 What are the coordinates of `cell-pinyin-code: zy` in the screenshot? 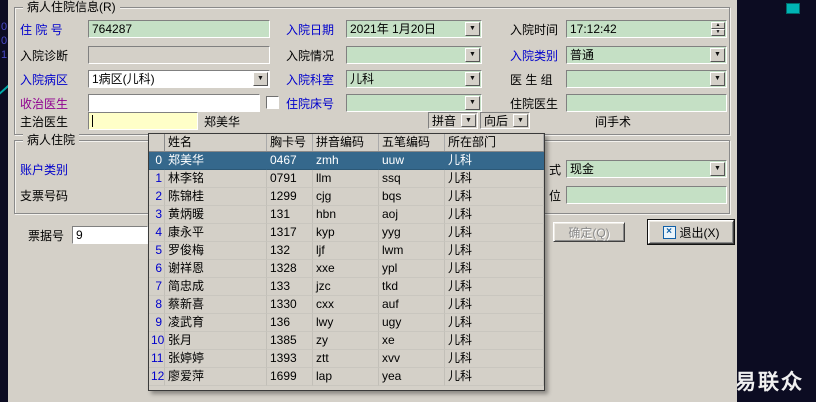 It's located at (346, 341).